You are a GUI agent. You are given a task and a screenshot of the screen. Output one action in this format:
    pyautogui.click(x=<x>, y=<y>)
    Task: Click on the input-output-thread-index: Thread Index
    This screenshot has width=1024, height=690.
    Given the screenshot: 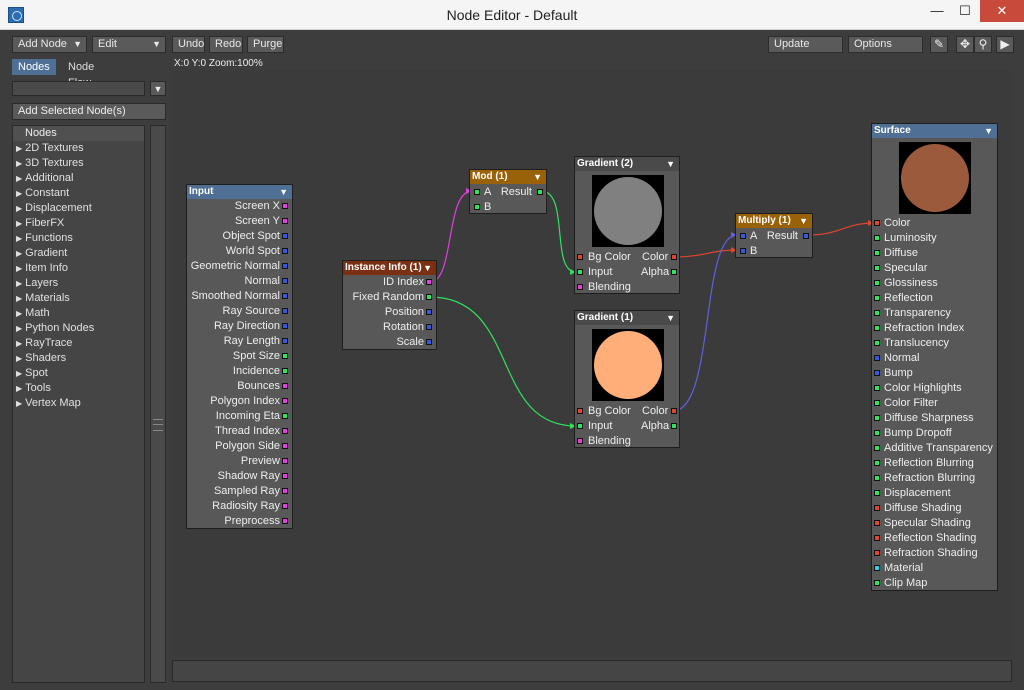 What is the action you would take?
    pyautogui.click(x=247, y=431)
    